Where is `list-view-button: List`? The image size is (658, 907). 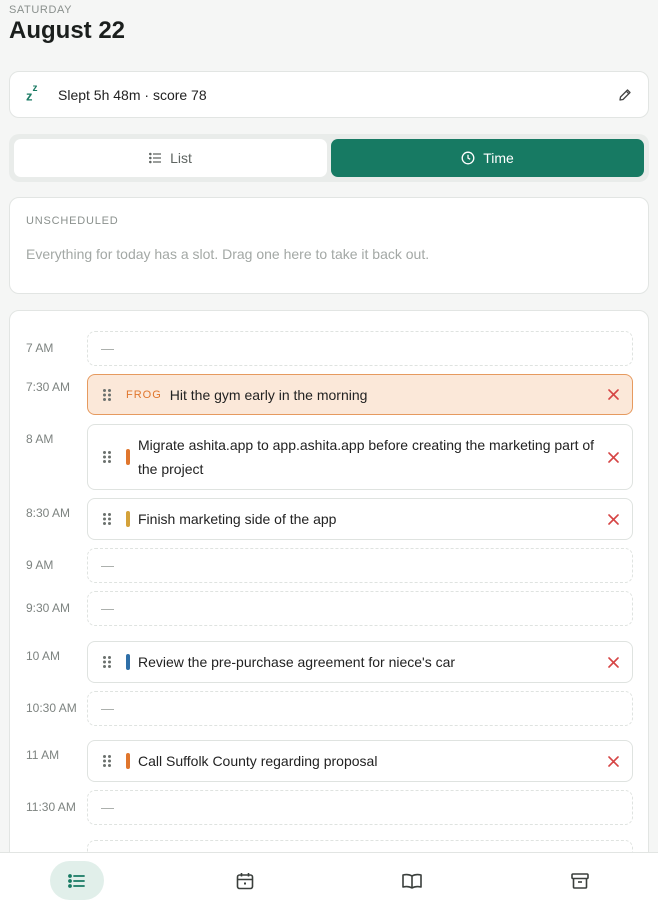 list-view-button: List is located at coordinates (170, 158).